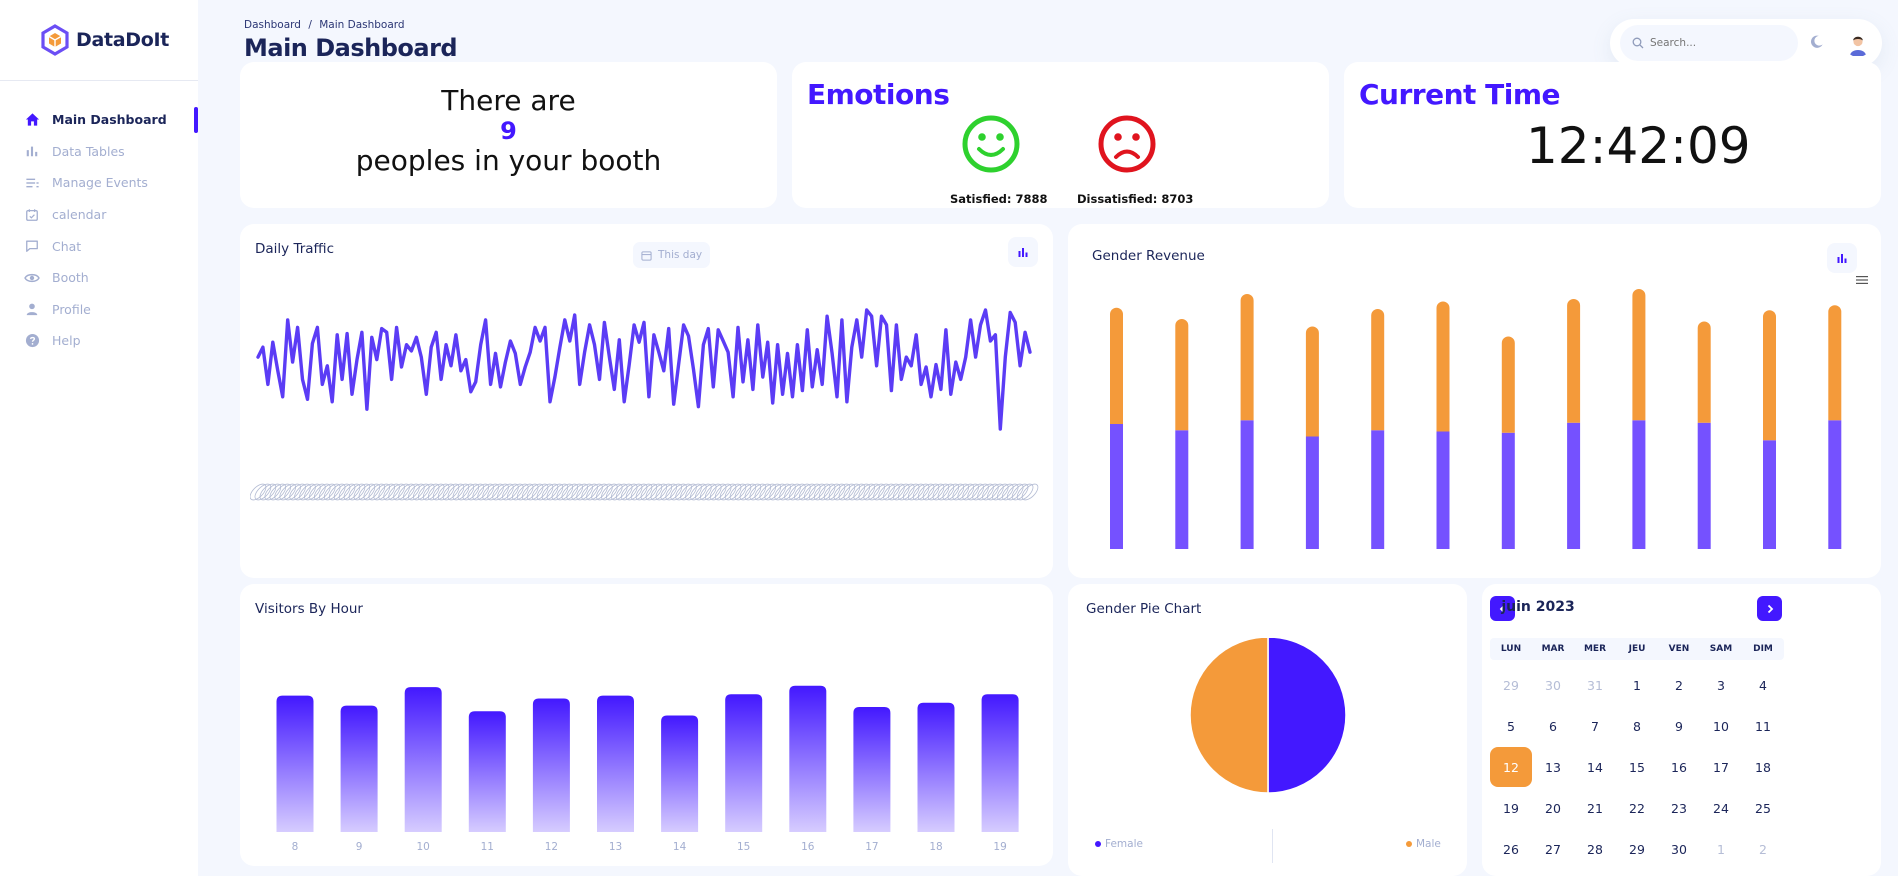  What do you see at coordinates (1721, 726) in the screenshot?
I see `calendar-day: 10` at bounding box center [1721, 726].